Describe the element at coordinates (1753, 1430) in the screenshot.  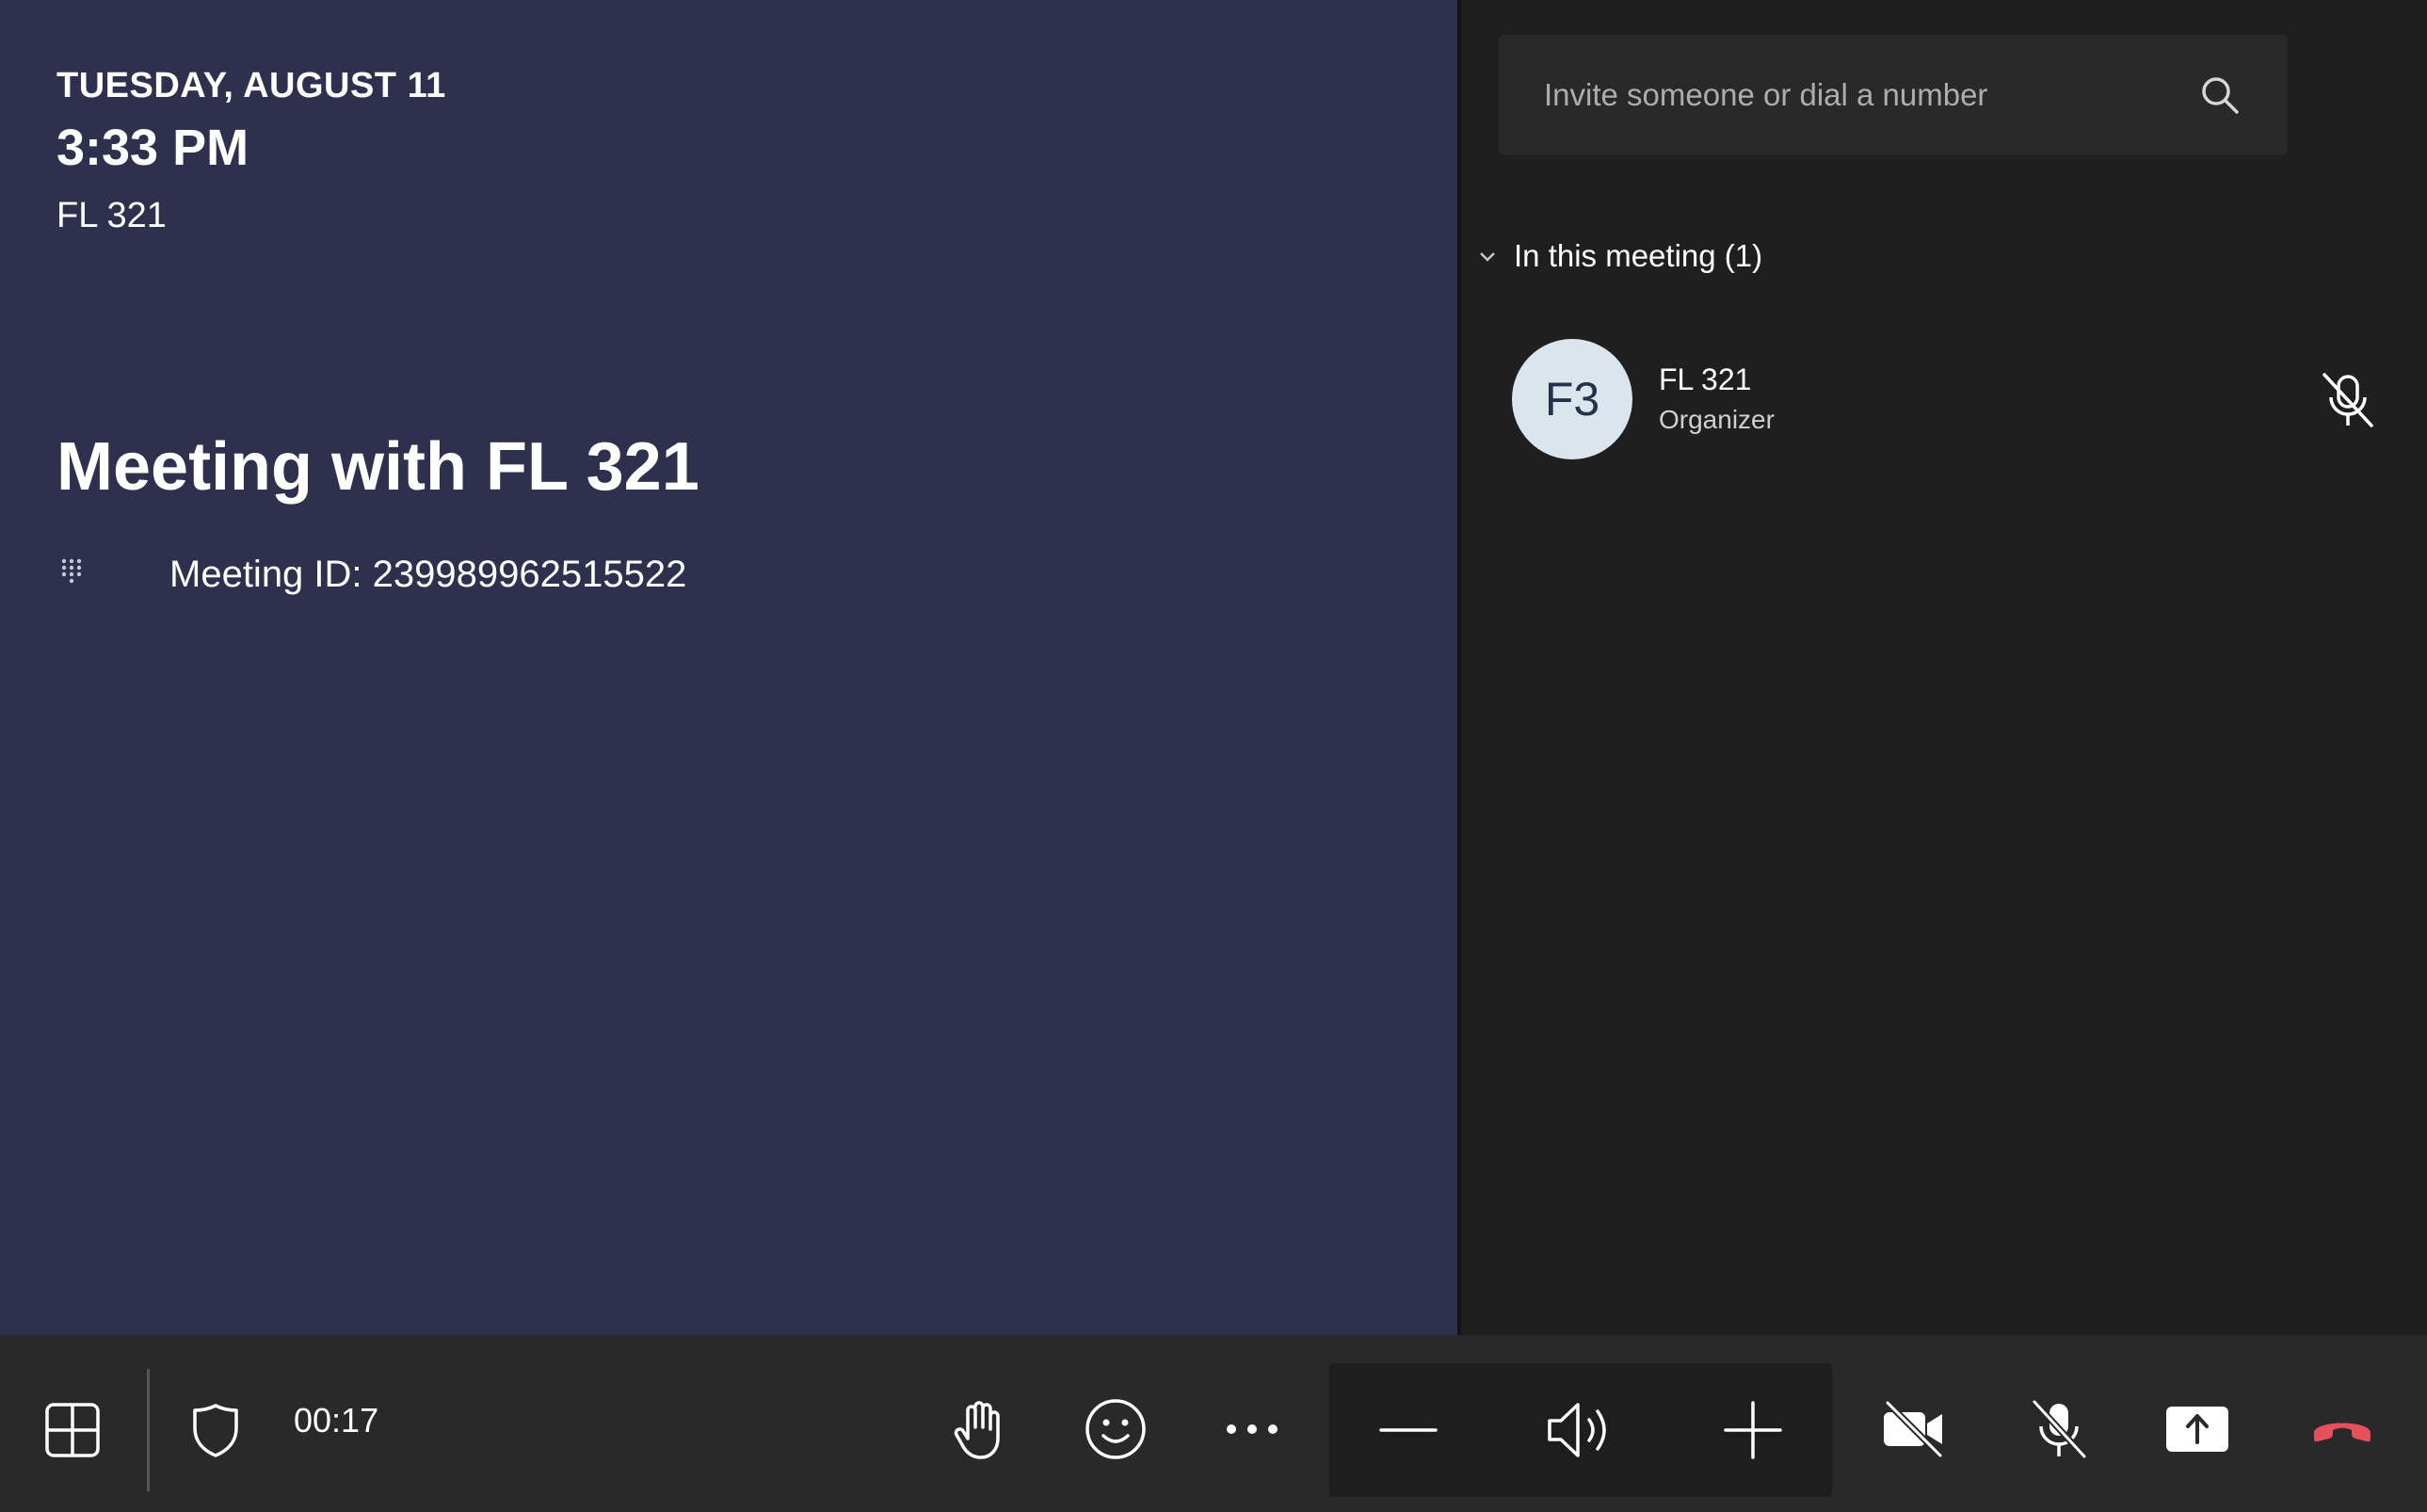
I see `volume-up-icon` at that location.